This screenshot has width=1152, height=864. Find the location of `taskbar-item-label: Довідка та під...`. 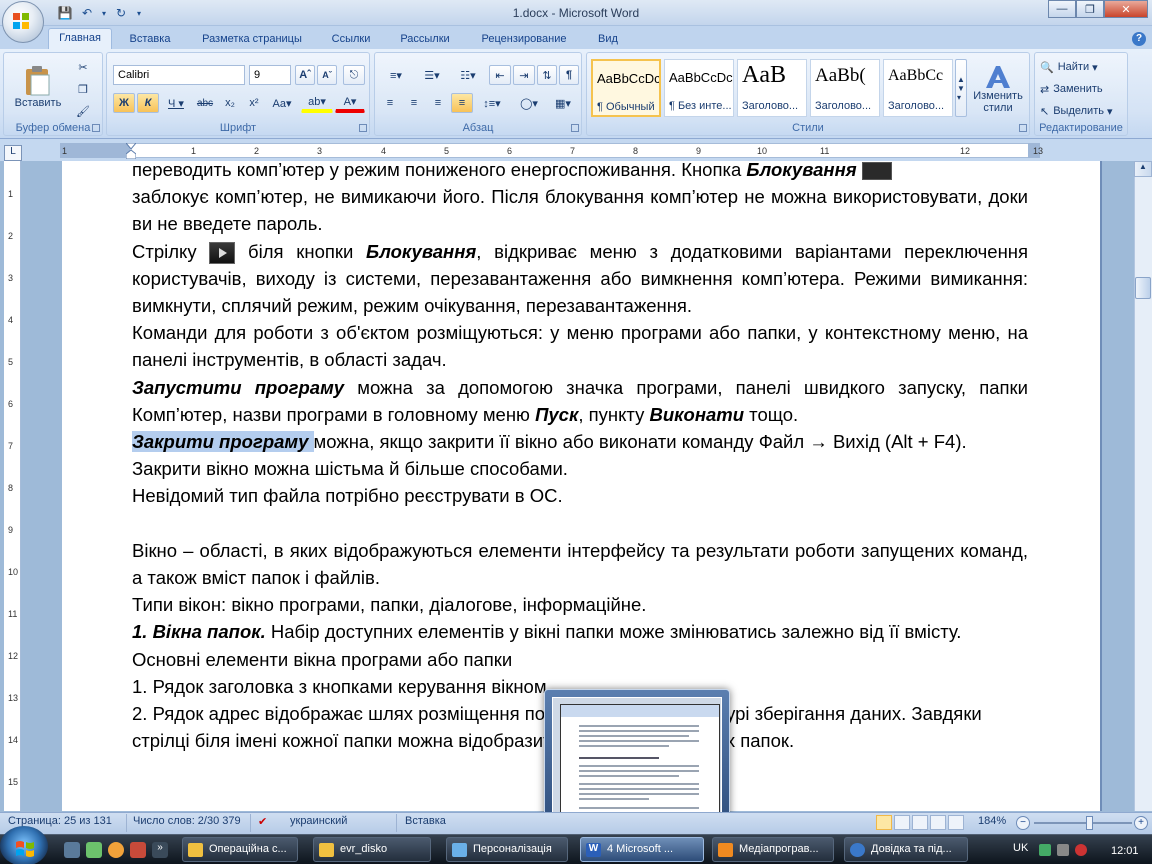

taskbar-item-label: Довідка та під... is located at coordinates (911, 849).